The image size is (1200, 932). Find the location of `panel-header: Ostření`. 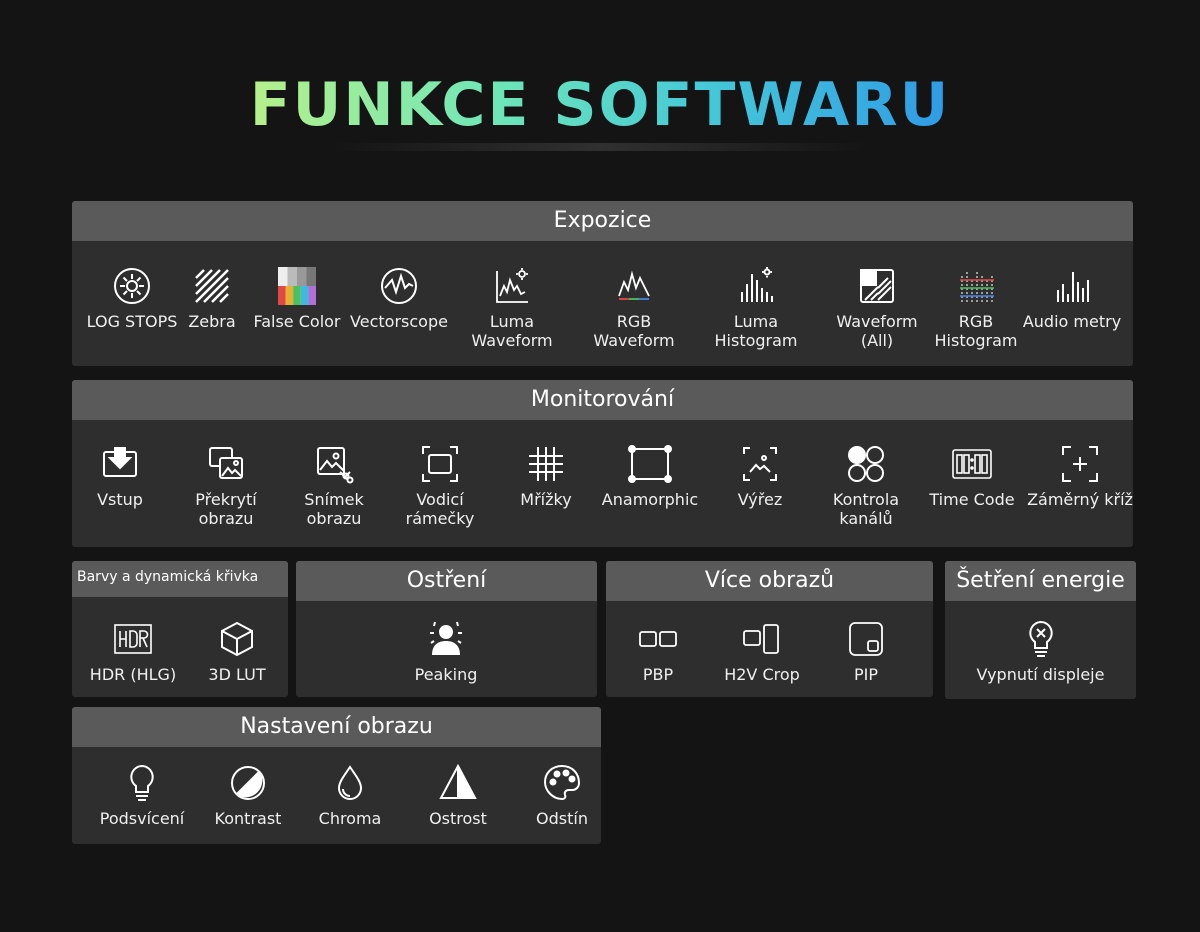

panel-header: Ostření is located at coordinates (446, 581).